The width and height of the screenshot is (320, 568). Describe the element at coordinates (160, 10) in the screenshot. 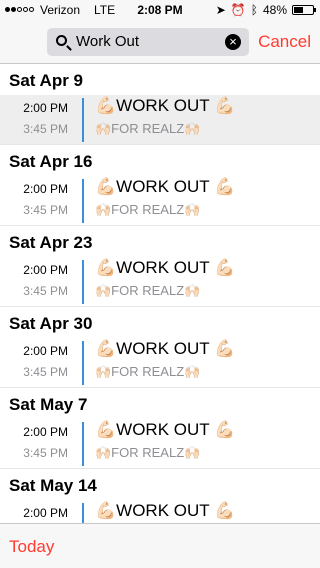

I see `status-bar: Verizon LTE 2:08 PM ➤ ⏰ ᛒ 48%` at that location.